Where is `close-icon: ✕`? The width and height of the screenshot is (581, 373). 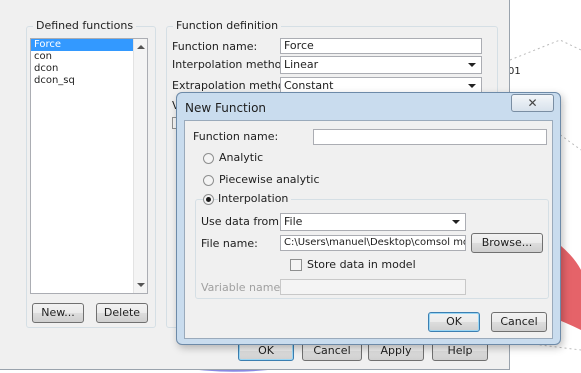 close-icon: ✕ is located at coordinates (532, 103).